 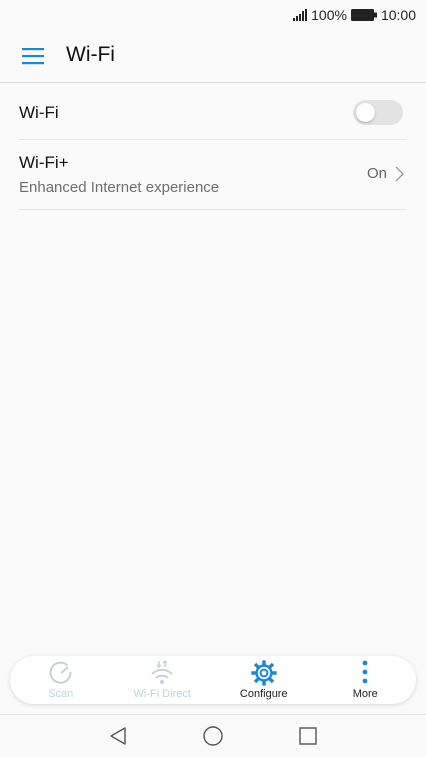 I want to click on wifi-direct-button: Wi-Fi Direct, so click(x=163, y=680).